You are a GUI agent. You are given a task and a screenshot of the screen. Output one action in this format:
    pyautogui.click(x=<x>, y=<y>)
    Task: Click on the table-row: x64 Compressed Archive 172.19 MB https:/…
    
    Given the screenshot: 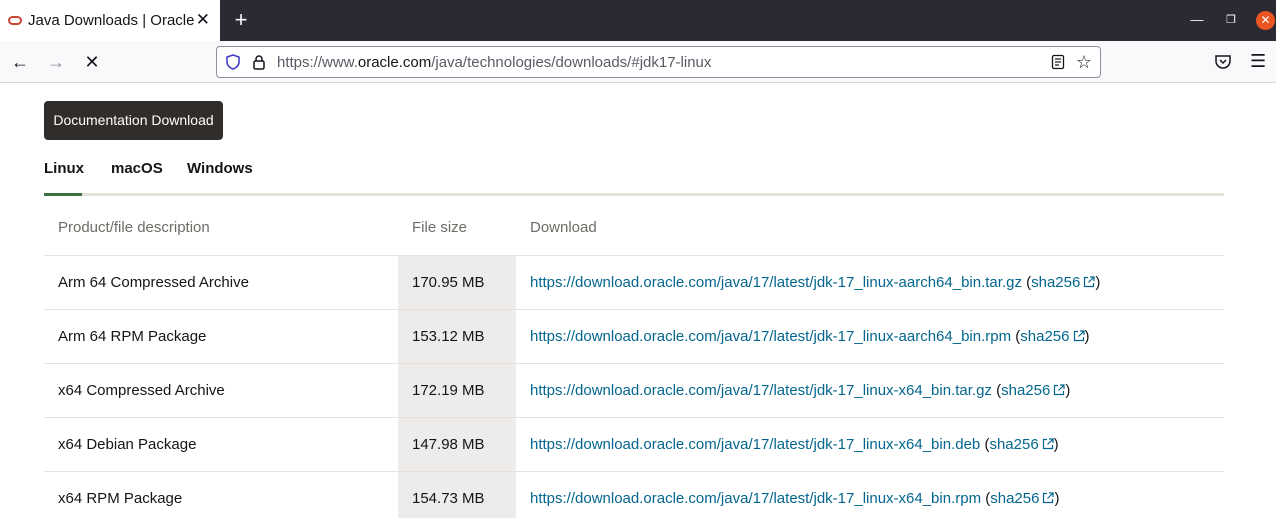 What is the action you would take?
    pyautogui.click(x=634, y=390)
    